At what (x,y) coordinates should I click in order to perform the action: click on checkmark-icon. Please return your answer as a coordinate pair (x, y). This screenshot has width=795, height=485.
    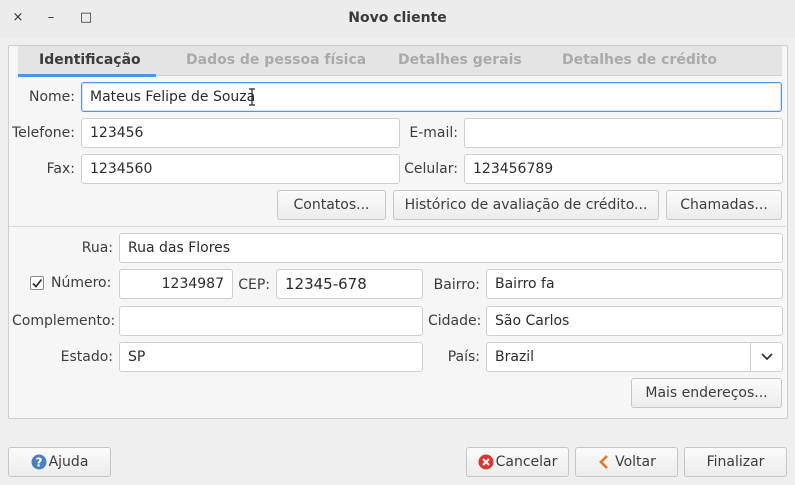
    Looking at the image, I should click on (37, 283).